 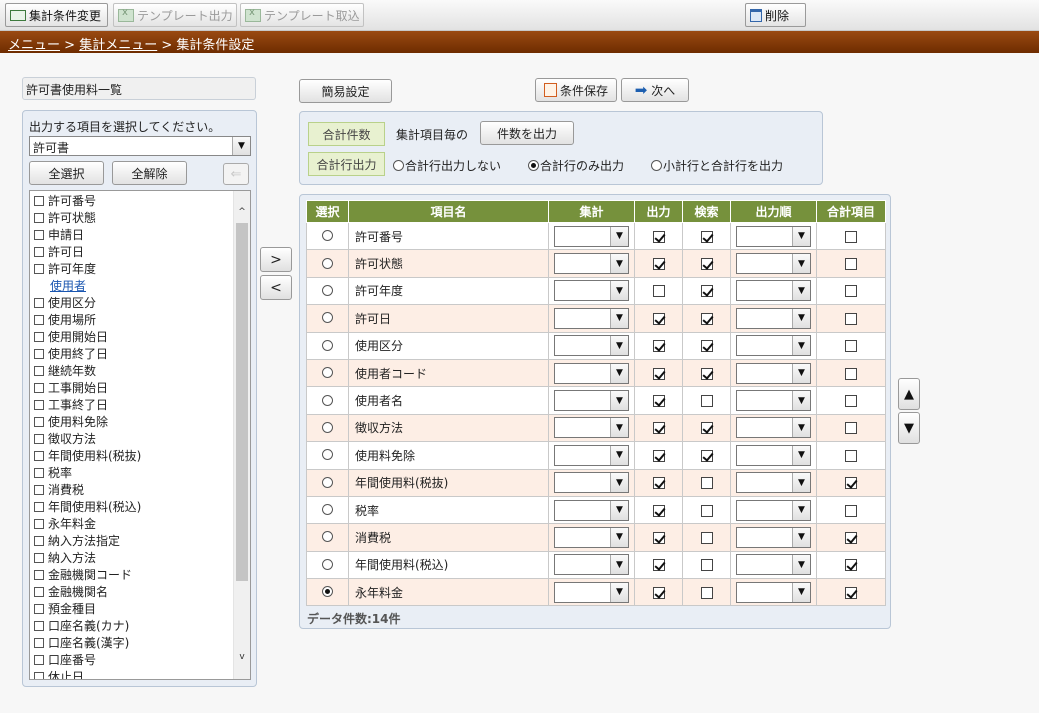 I want to click on table-row: 許可年度 ▼ ▼, so click(x=596, y=291).